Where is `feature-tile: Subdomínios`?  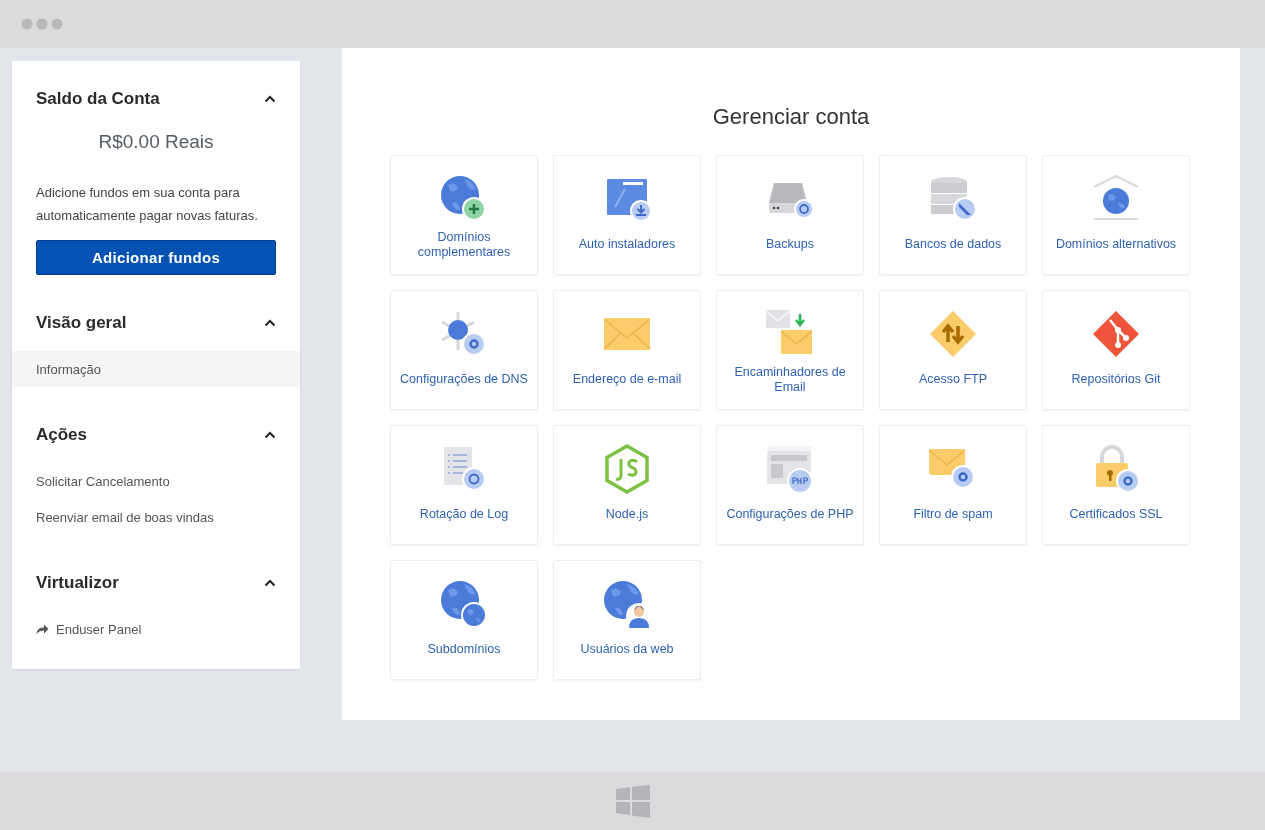 feature-tile: Subdomínios is located at coordinates (464, 620).